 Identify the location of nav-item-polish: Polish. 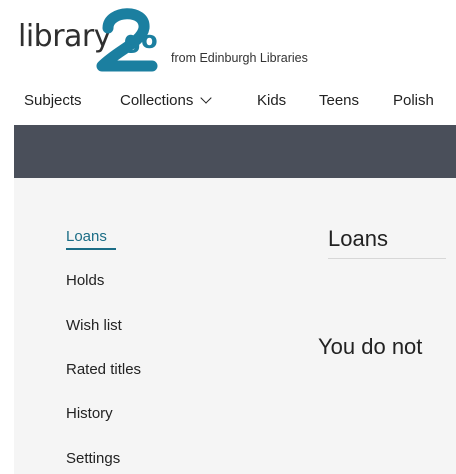
(413, 100).